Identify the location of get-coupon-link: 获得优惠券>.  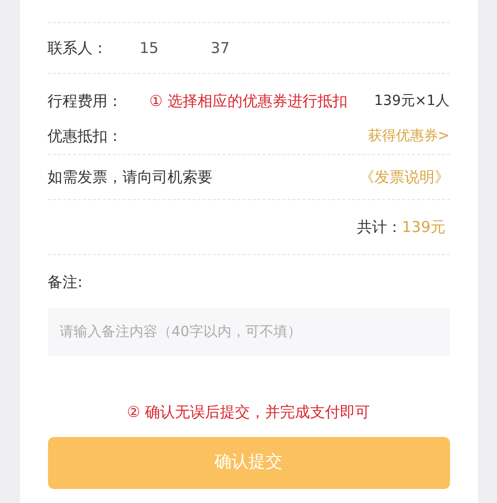
(409, 136).